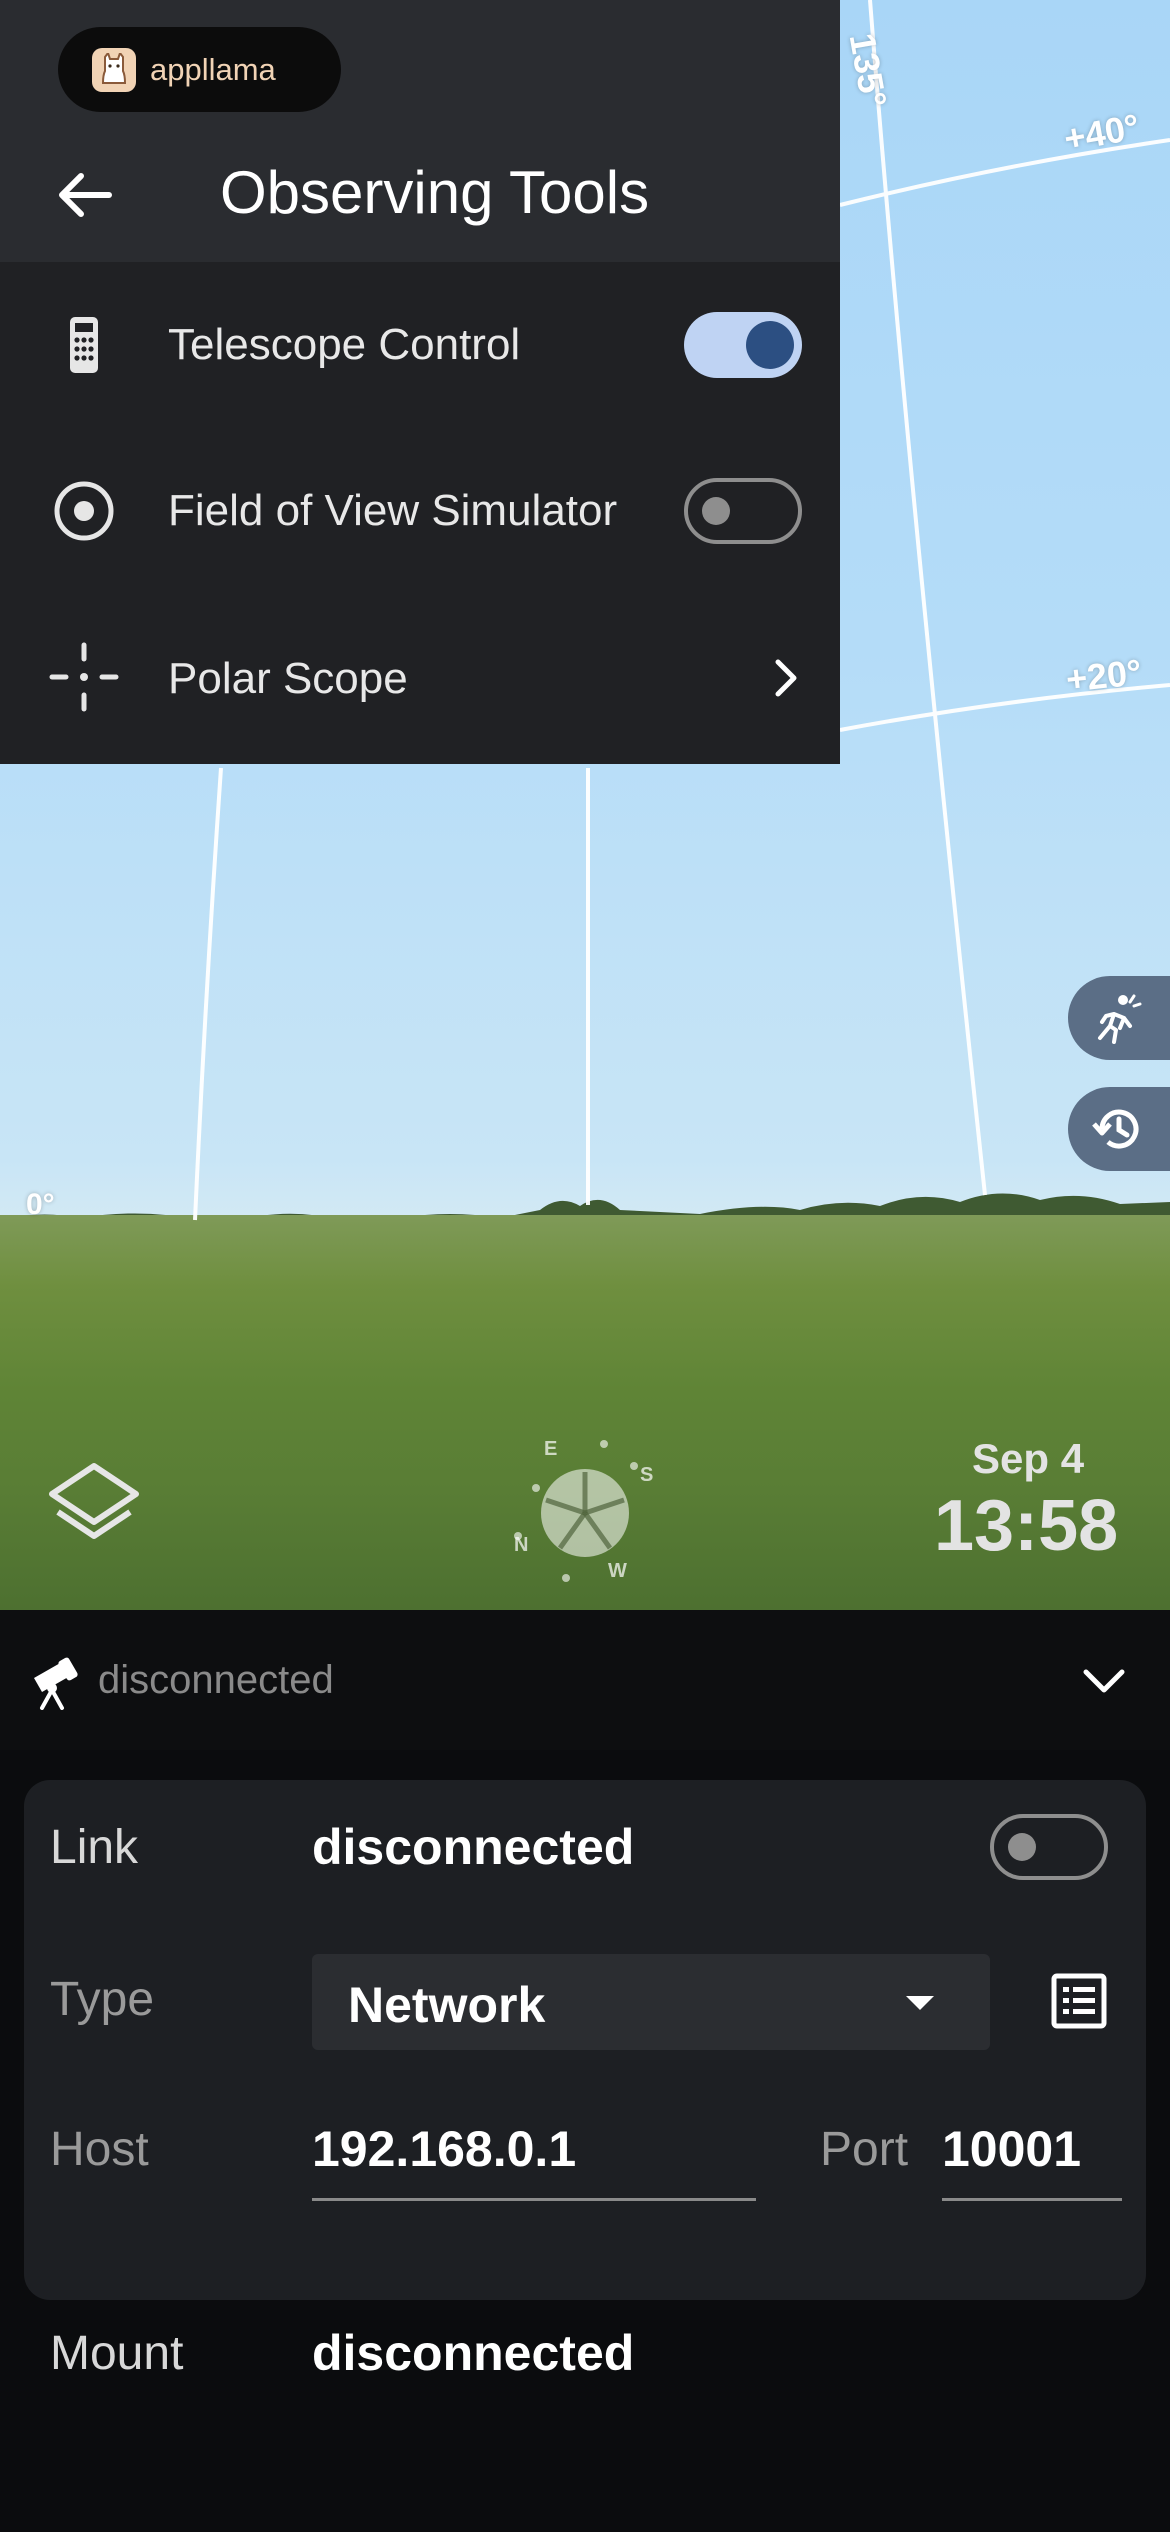  Describe the element at coordinates (420, 131) in the screenshot. I see `panel-header: appllama Observing Tools` at that location.